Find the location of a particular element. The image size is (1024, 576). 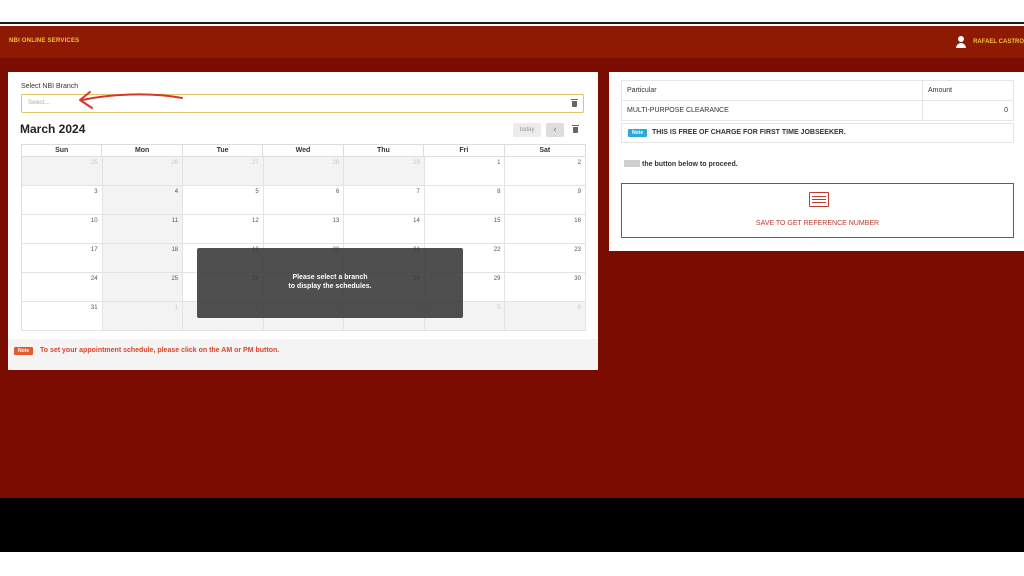

overlay-message-line1: Please select a branch is located at coordinates (330, 277).